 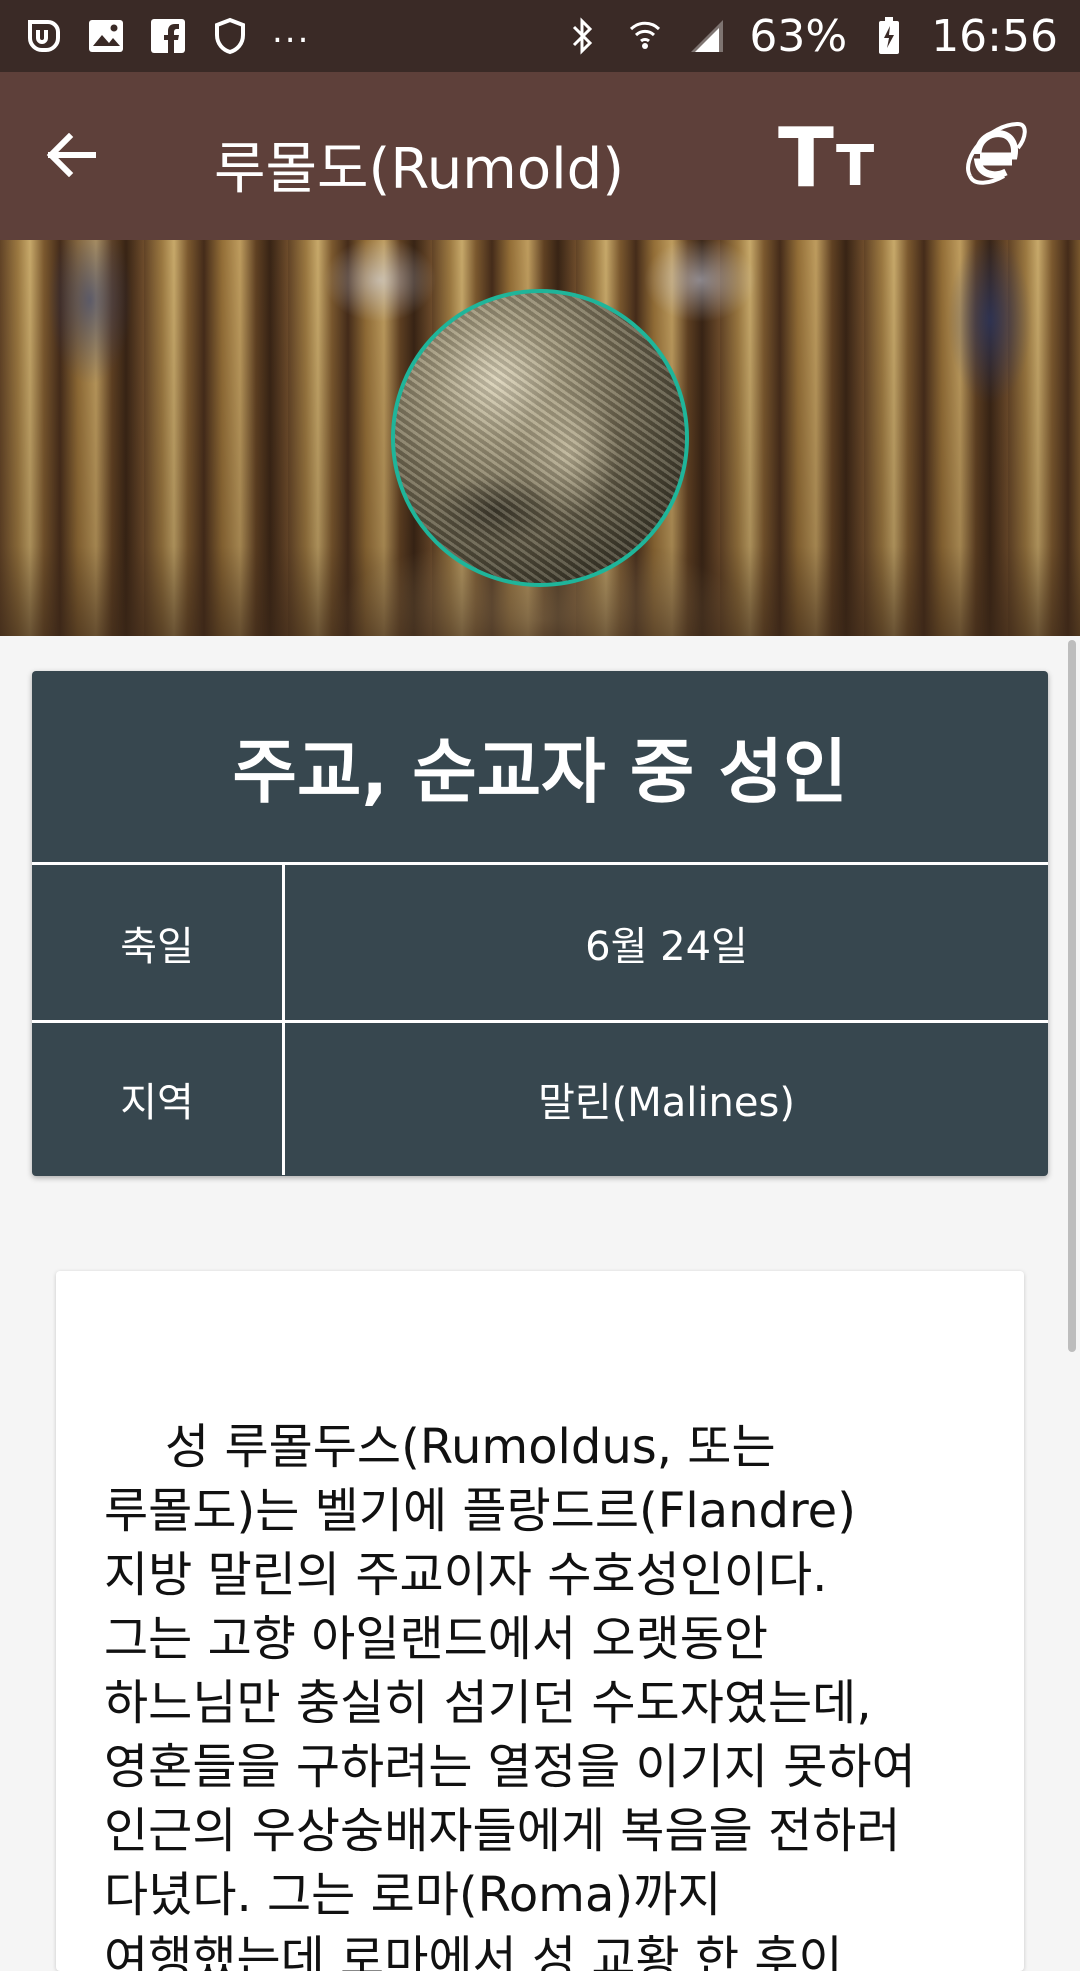 I want to click on app-bar: 루몰도(Rumold) T T, so click(x=540, y=156).